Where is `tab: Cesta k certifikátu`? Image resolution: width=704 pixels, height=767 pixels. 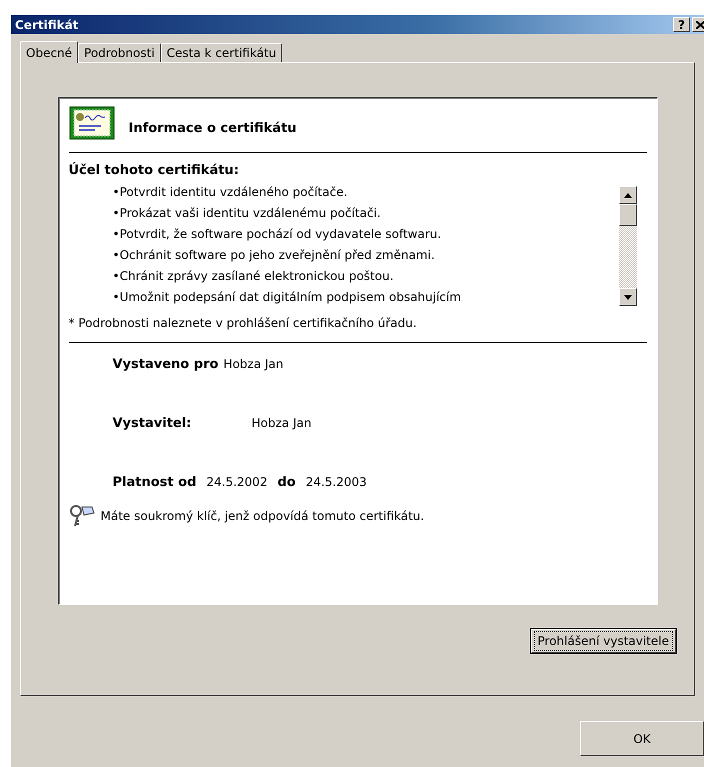
tab: Cesta k certifikátu is located at coordinates (221, 52).